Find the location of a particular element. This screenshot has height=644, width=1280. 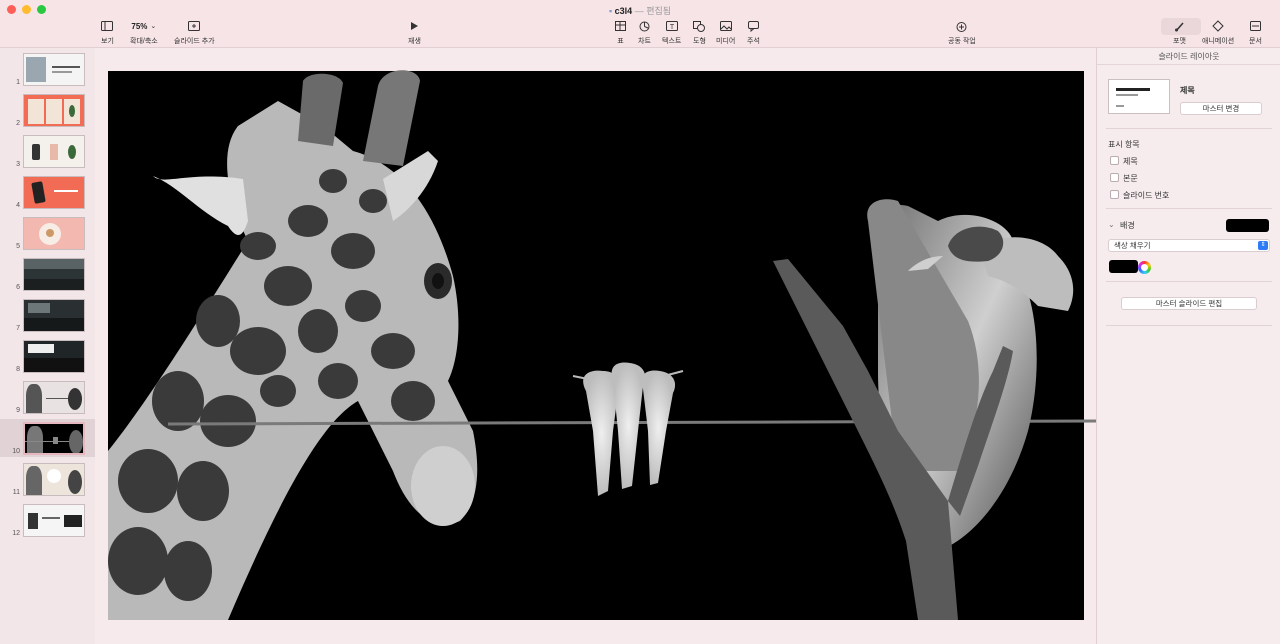

fill-type-select: 색상 채우기 ⇕ is located at coordinates (1189, 245).